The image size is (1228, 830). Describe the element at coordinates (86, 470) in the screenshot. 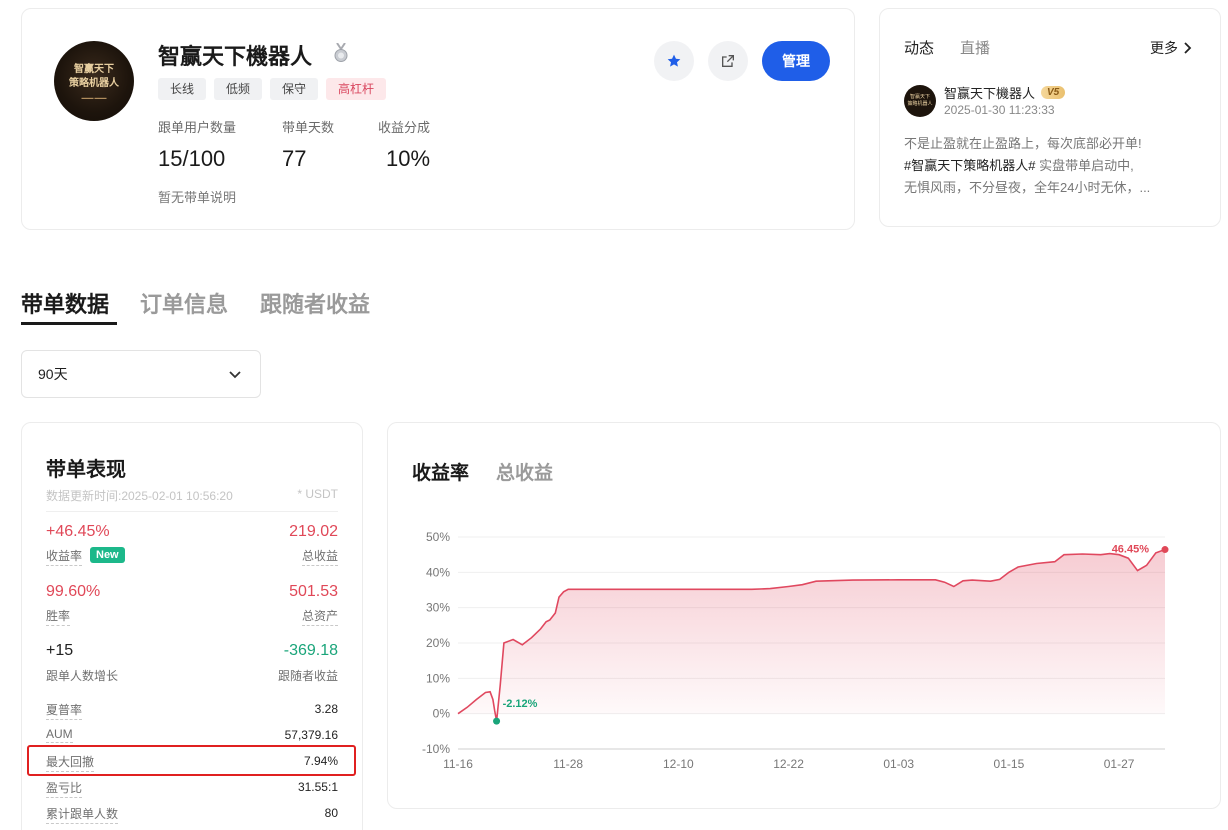

I see `performance-title: 带单表现` at that location.